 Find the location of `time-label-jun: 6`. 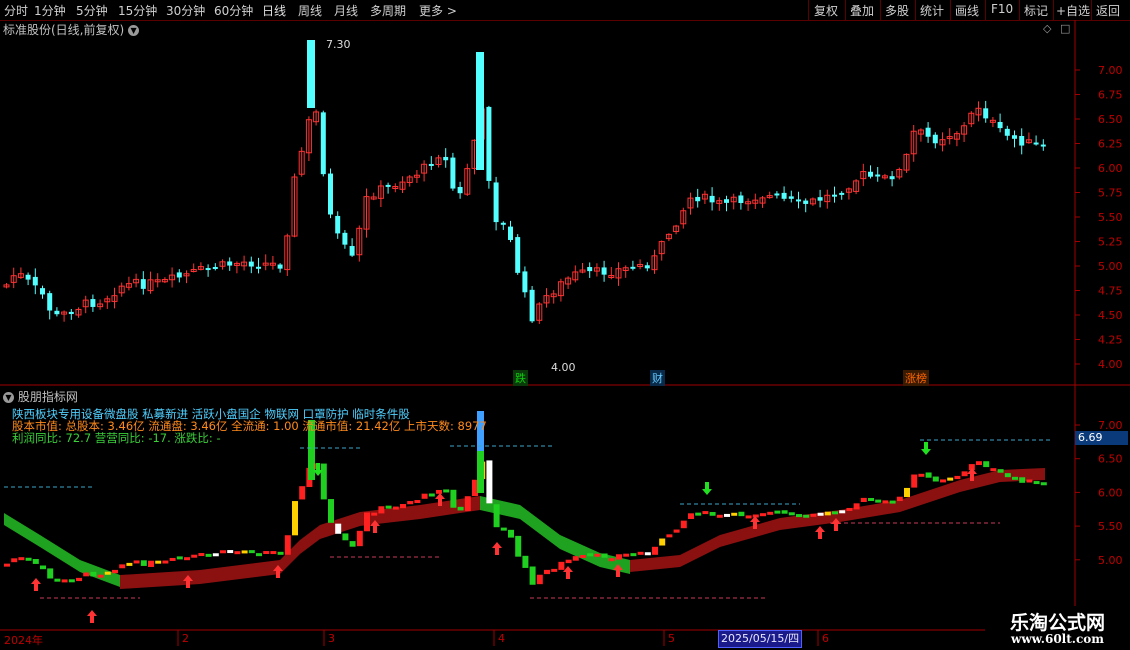

time-label-jun: 6 is located at coordinates (825, 638).